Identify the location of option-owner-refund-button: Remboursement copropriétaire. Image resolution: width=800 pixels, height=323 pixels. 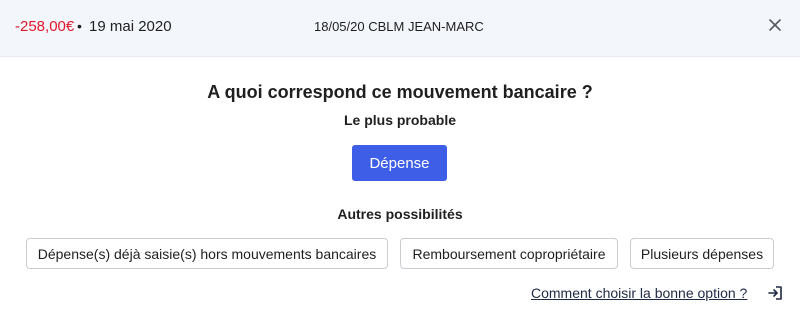
(509, 253).